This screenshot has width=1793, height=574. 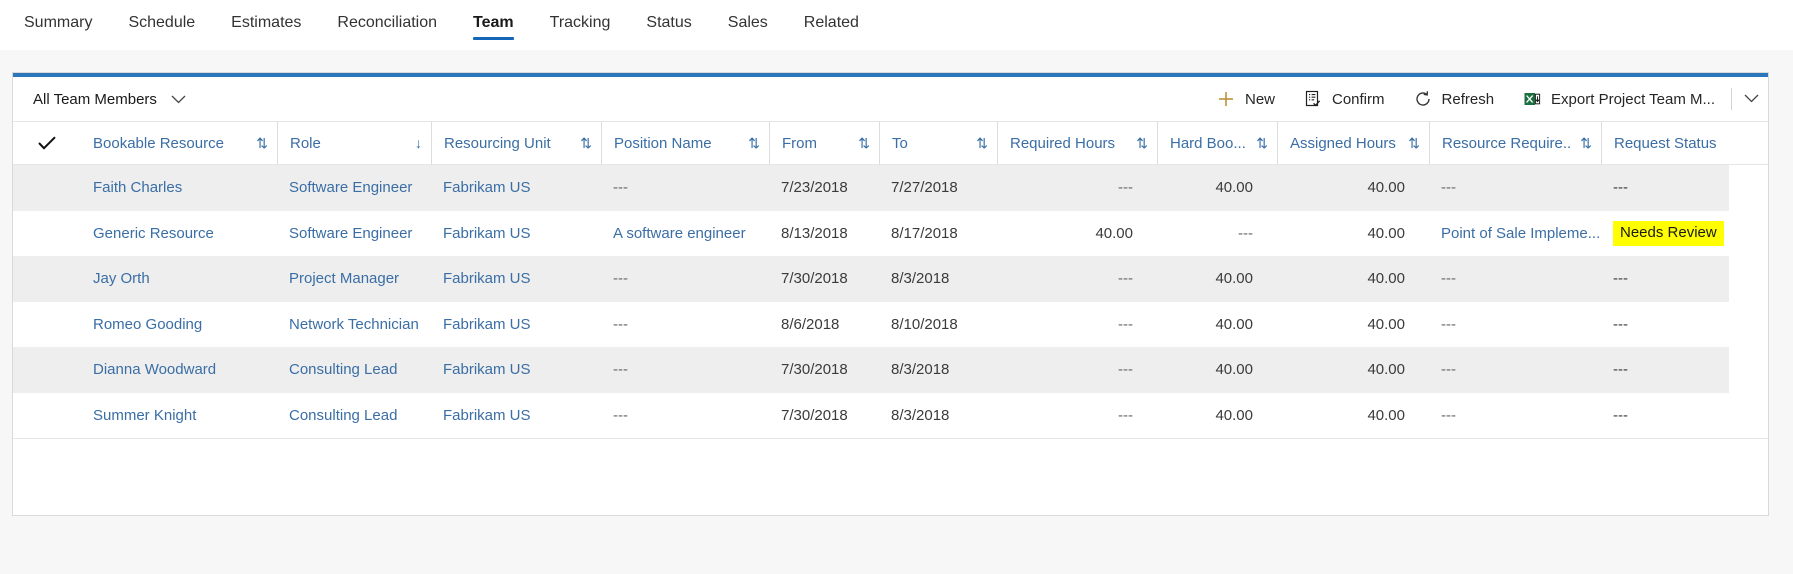 I want to click on cell-bookable-resource: Dianna Woodward, so click(x=179, y=370).